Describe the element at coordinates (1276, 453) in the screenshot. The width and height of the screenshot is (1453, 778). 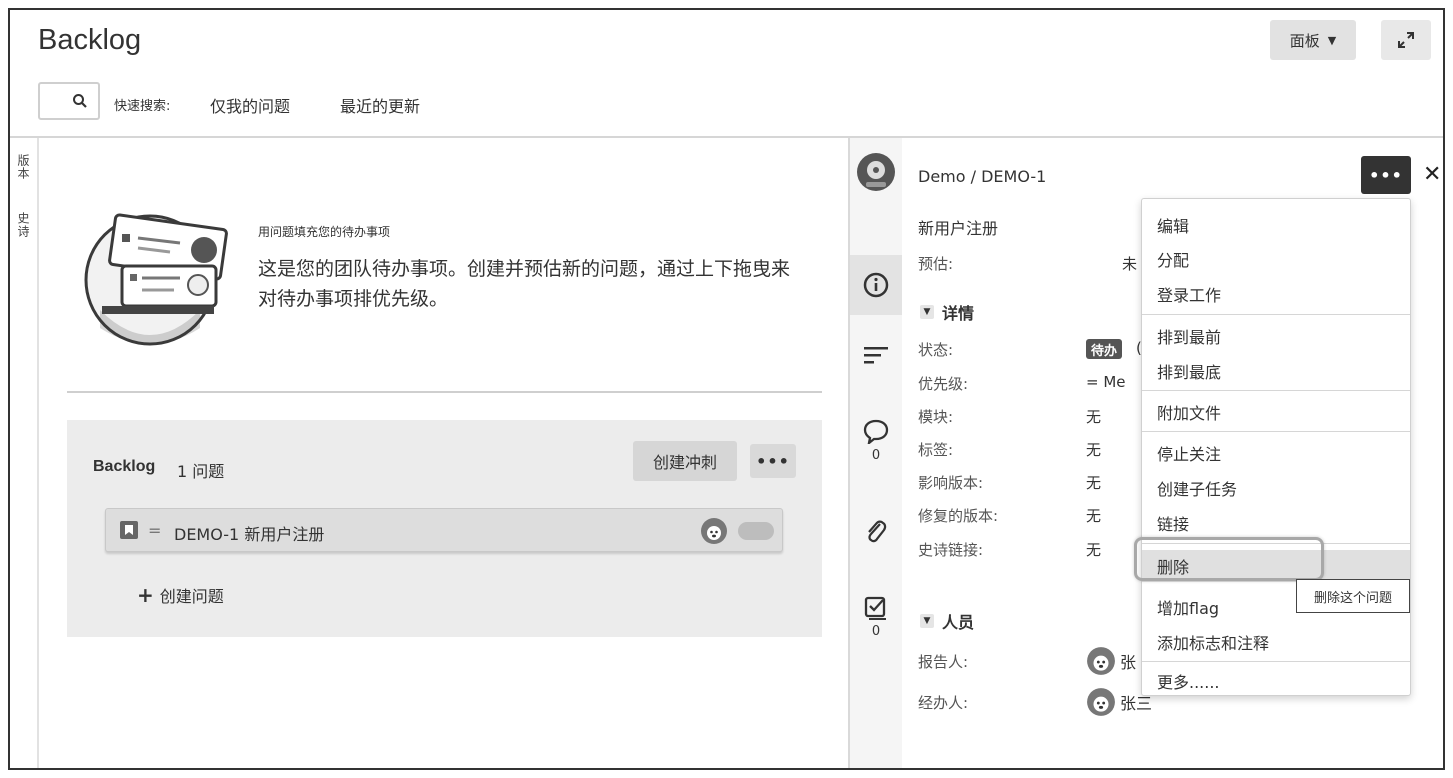
I see `menu-item-stop-watching: 停止关注` at that location.